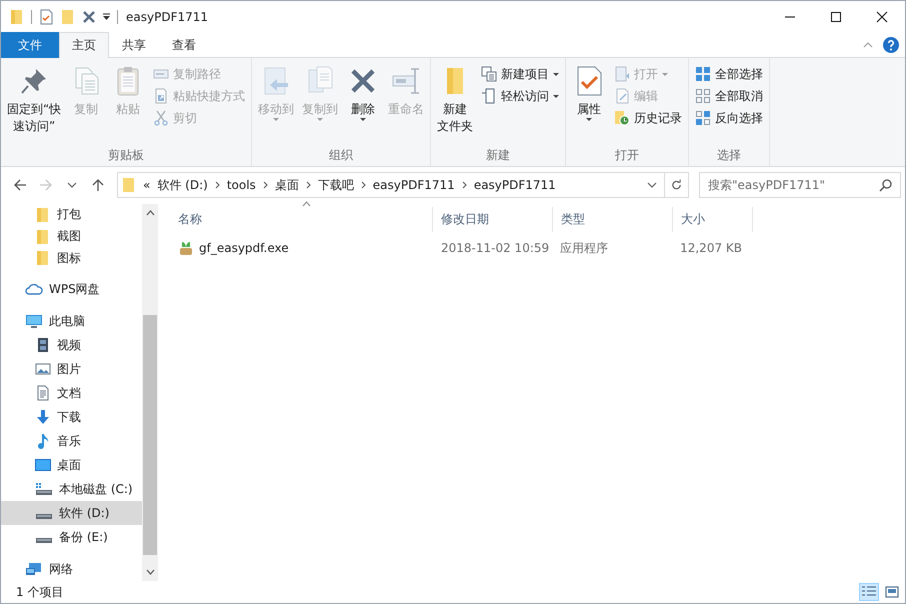 Image resolution: width=906 pixels, height=604 pixels. Describe the element at coordinates (886, 185) in the screenshot. I see `search-icon` at that location.